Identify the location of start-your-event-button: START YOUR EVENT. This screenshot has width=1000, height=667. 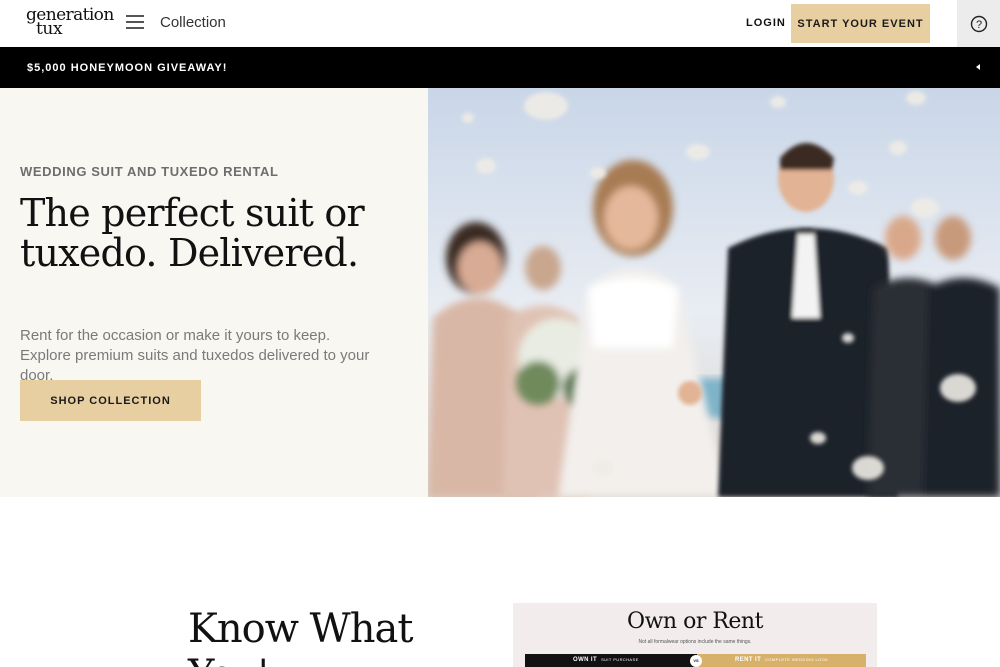
(860, 23).